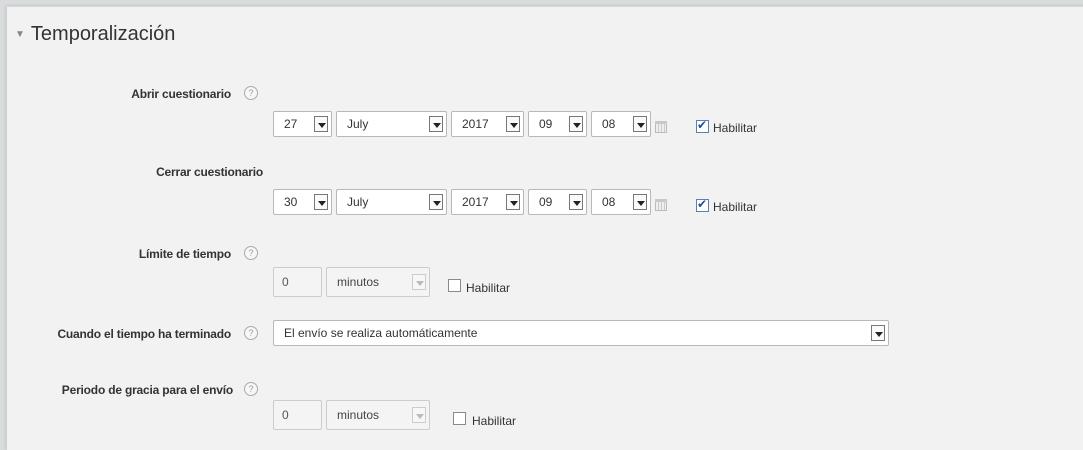 This screenshot has width=1083, height=450. What do you see at coordinates (302, 202) in the screenshot?
I see `close-day-select: 30` at bounding box center [302, 202].